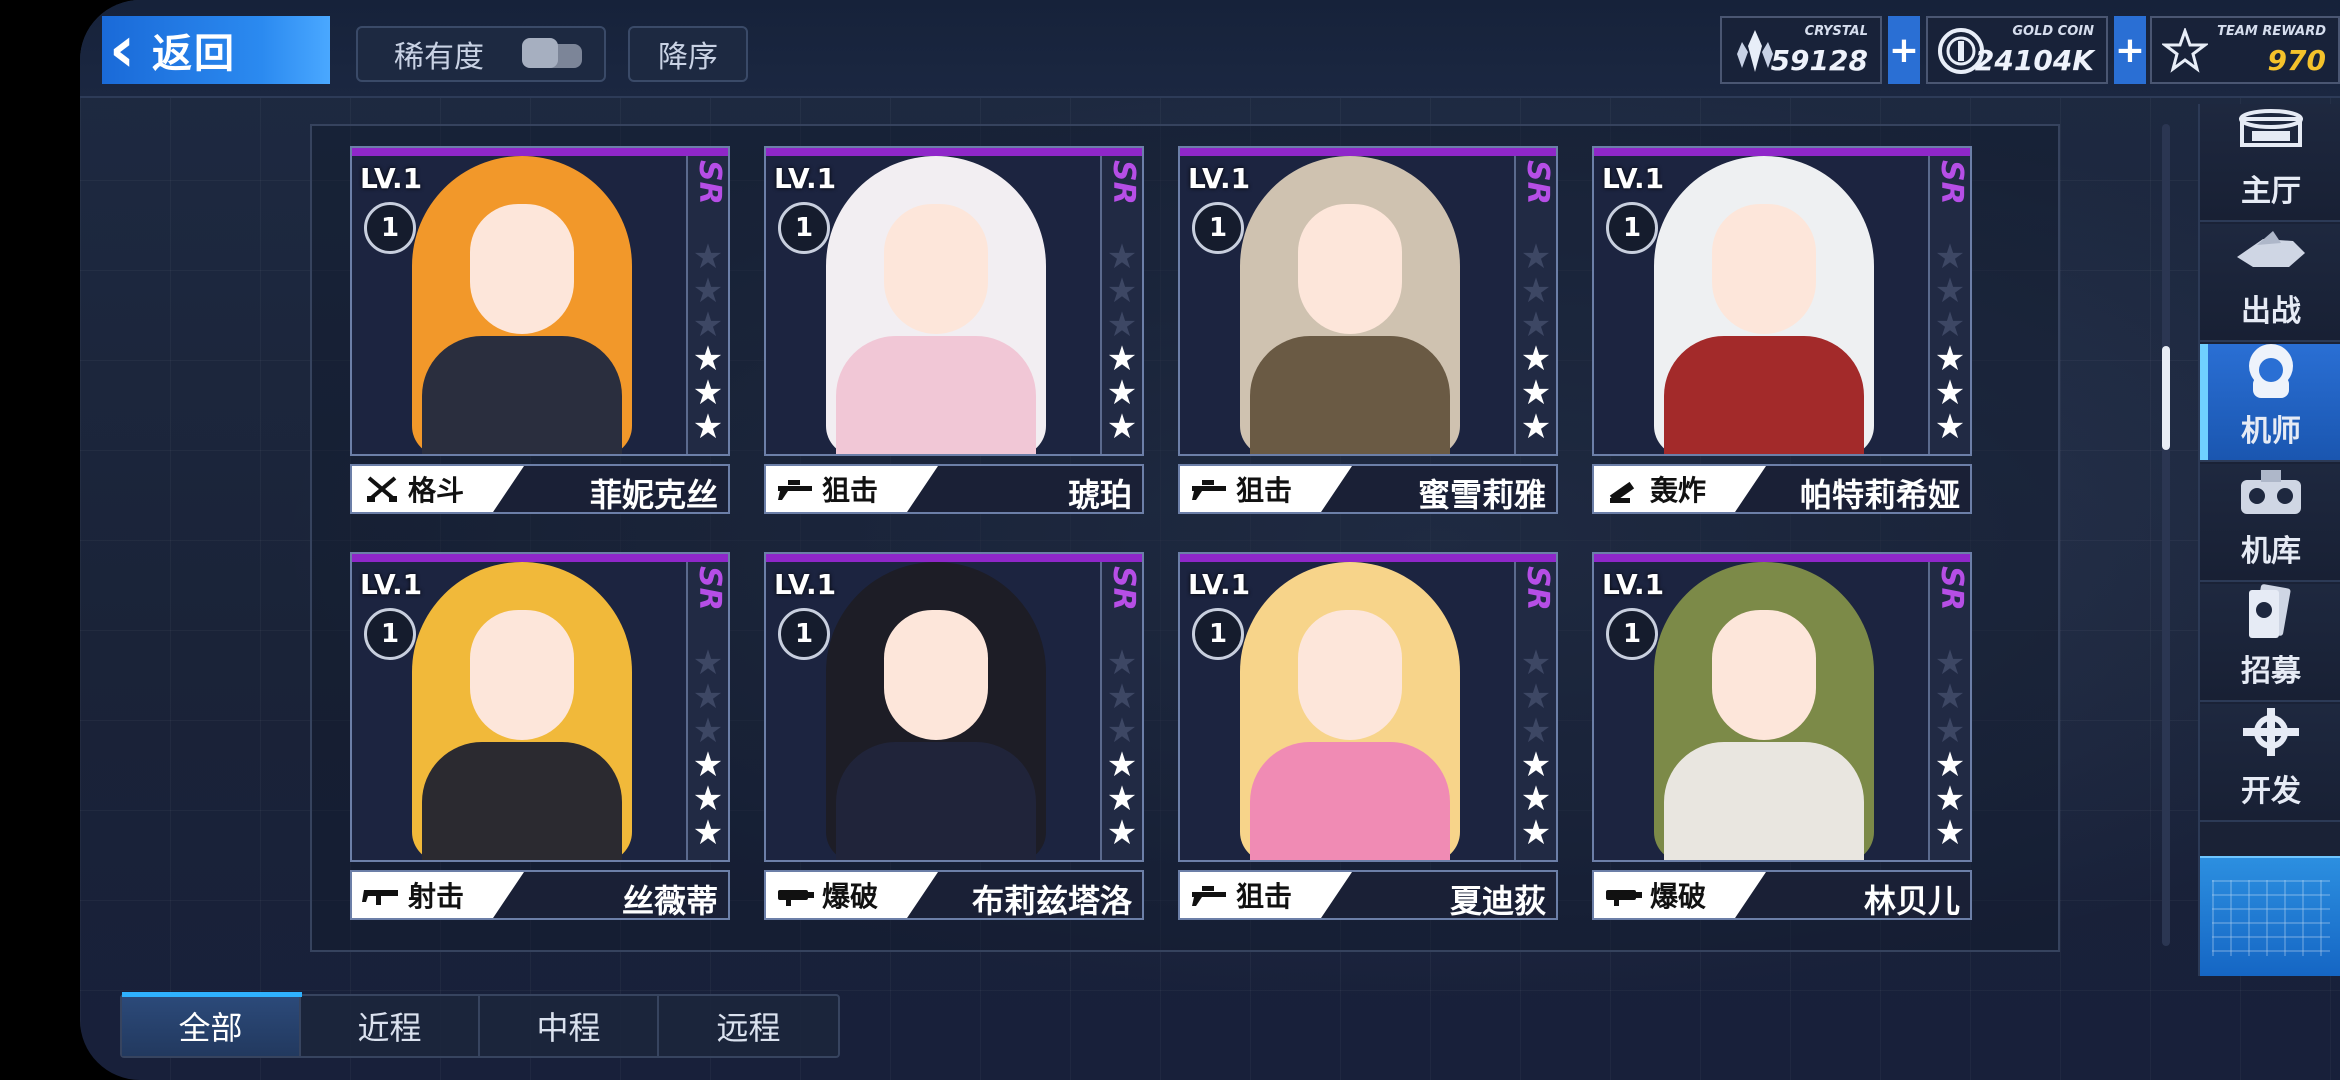 Image resolution: width=2340 pixels, height=1080 pixels. I want to click on add-gold-button: +, so click(2130, 50).